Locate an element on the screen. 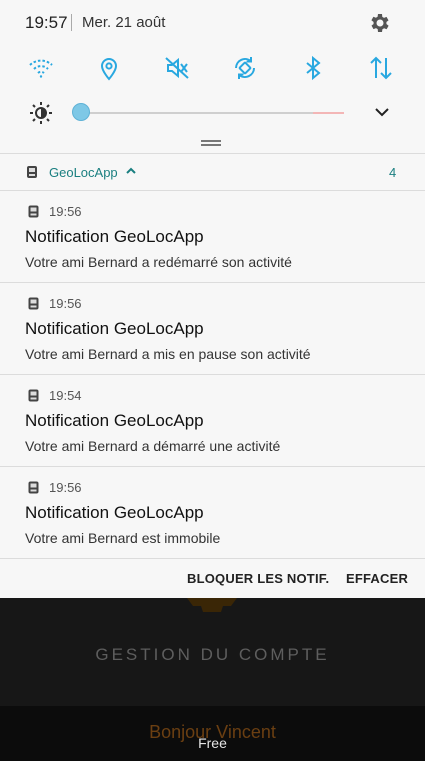 This screenshot has width=425, height=761. gear-icon is located at coordinates (380, 23).